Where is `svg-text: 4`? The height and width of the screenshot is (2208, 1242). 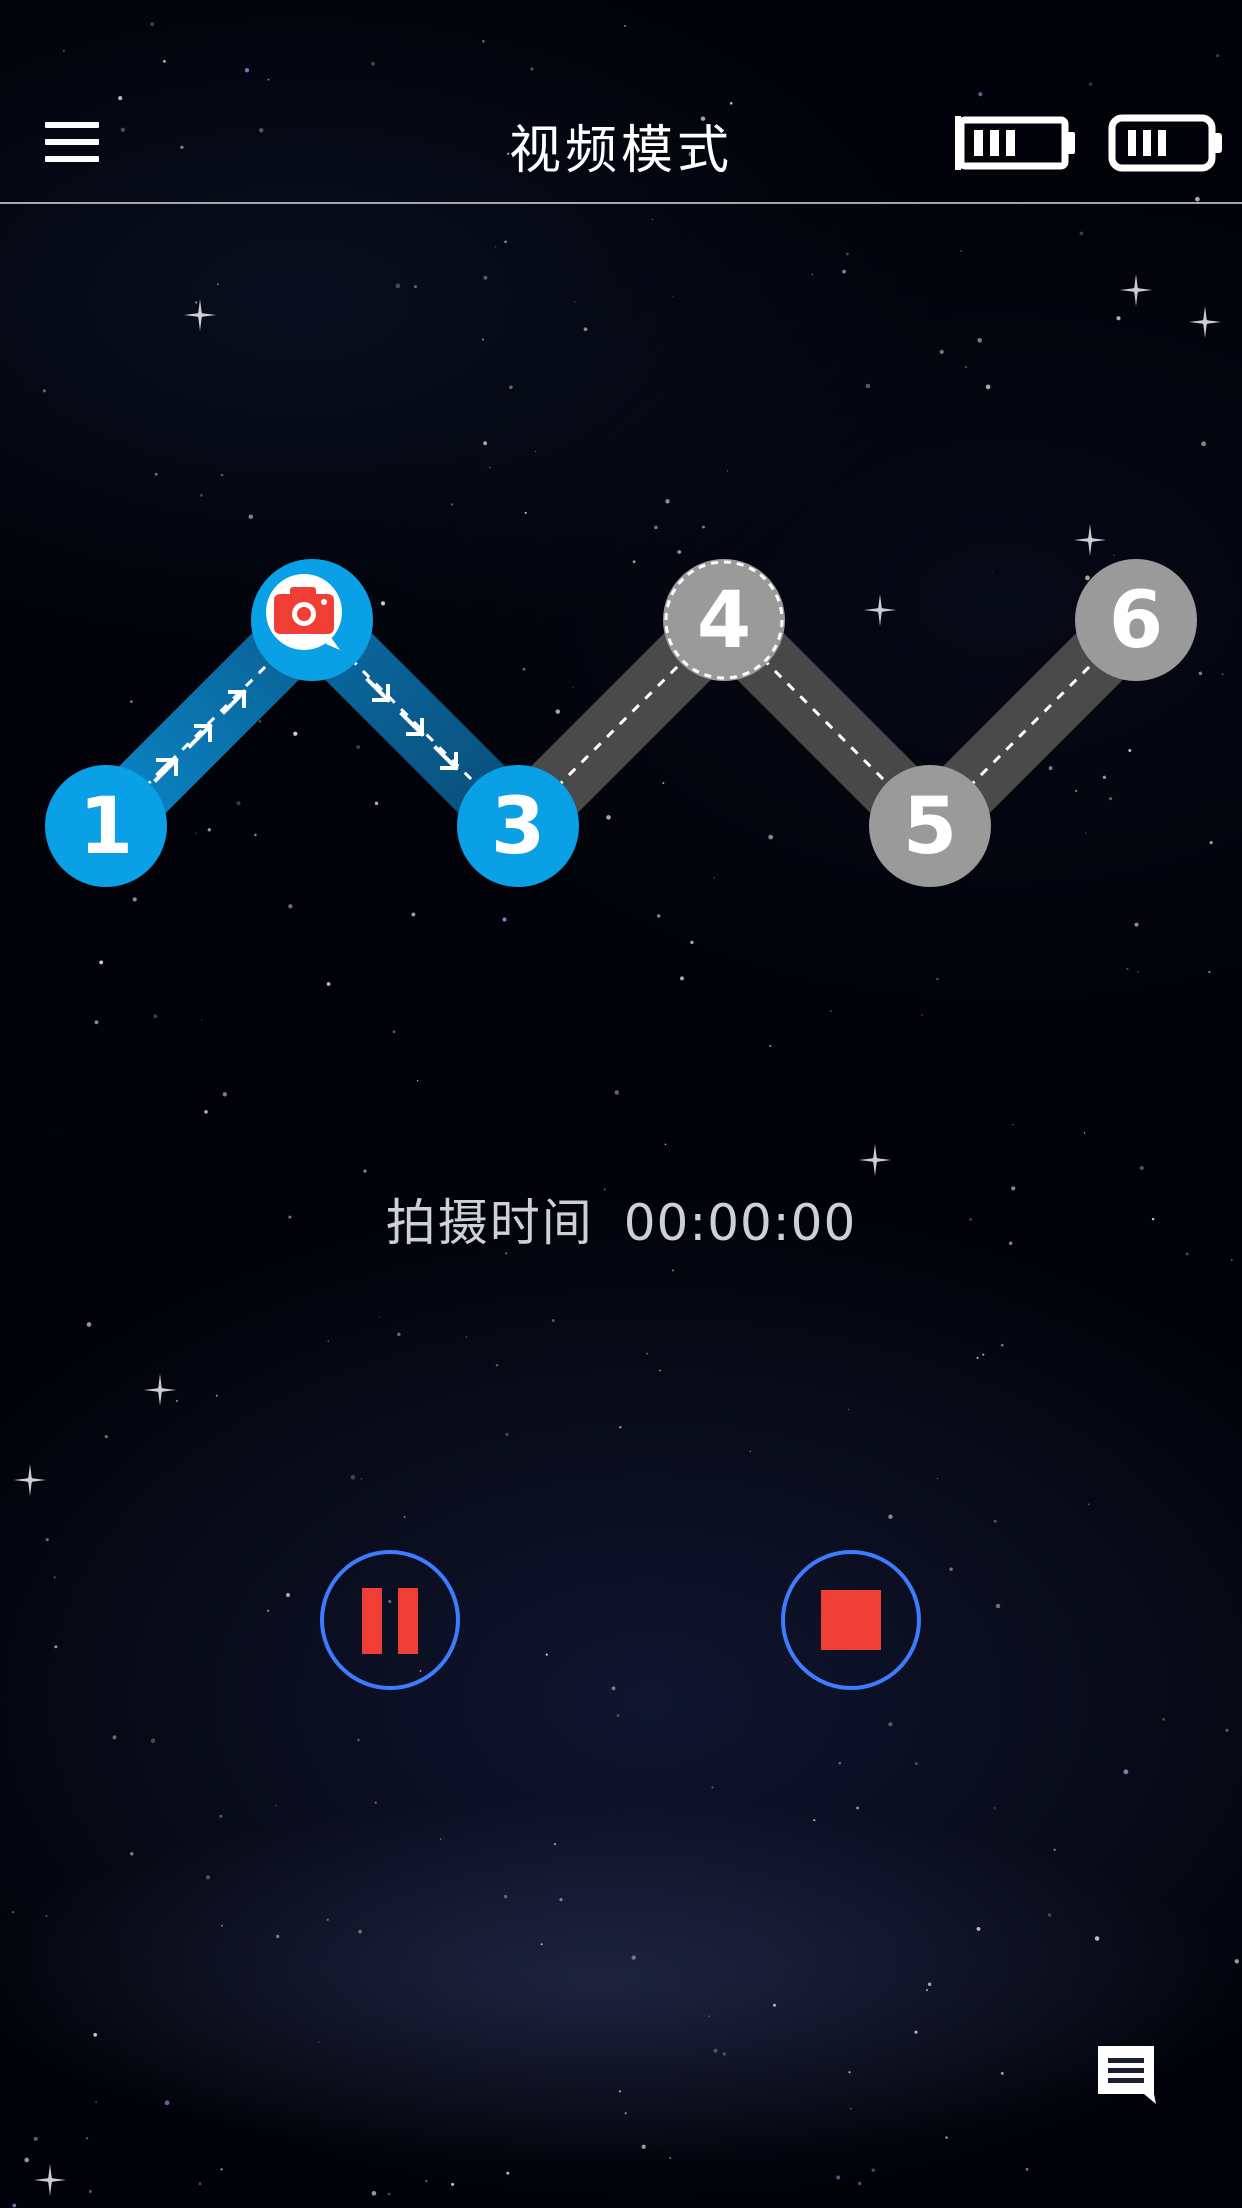 svg-text: 4 is located at coordinates (724, 621).